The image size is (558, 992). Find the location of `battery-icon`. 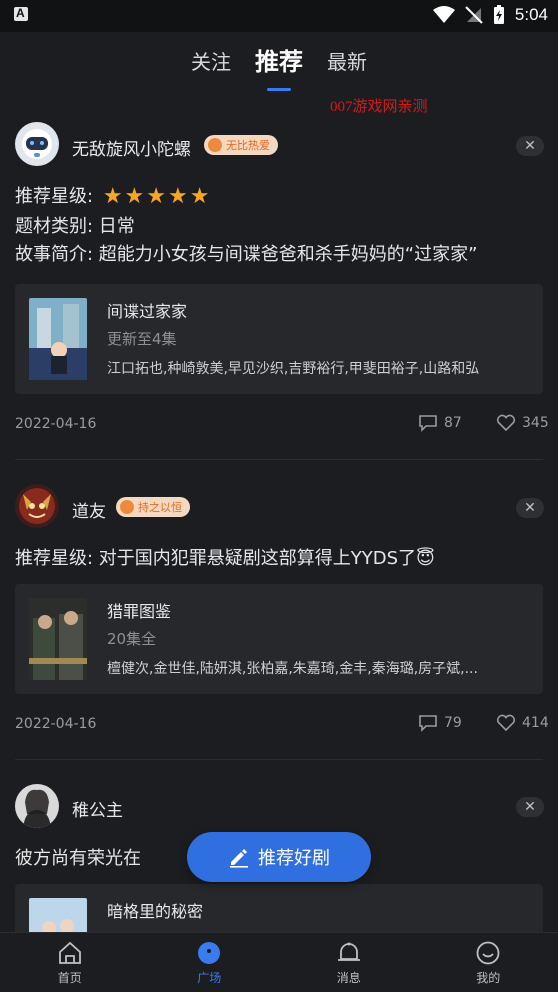

battery-icon is located at coordinates (498, 14).